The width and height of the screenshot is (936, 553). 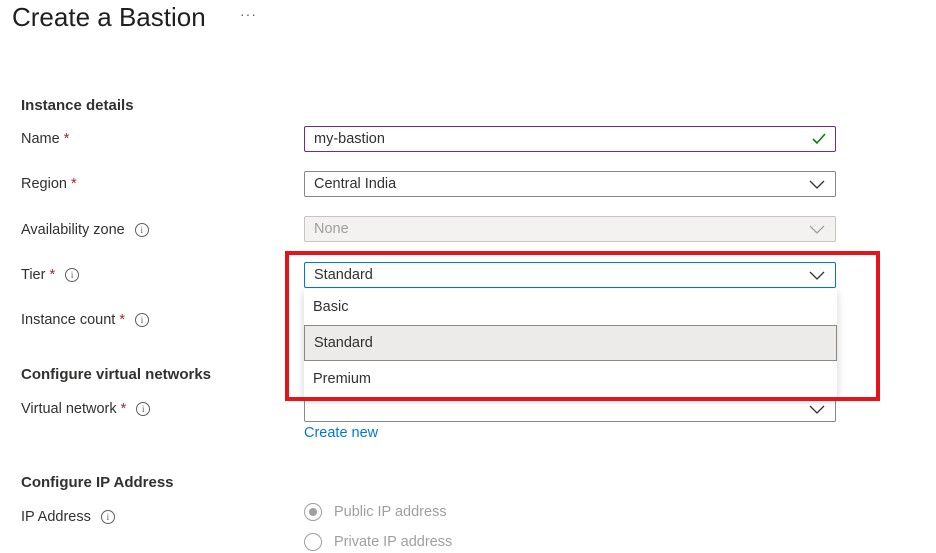 I want to click on virtual-network-label: Virtual network * i, so click(x=86, y=409).